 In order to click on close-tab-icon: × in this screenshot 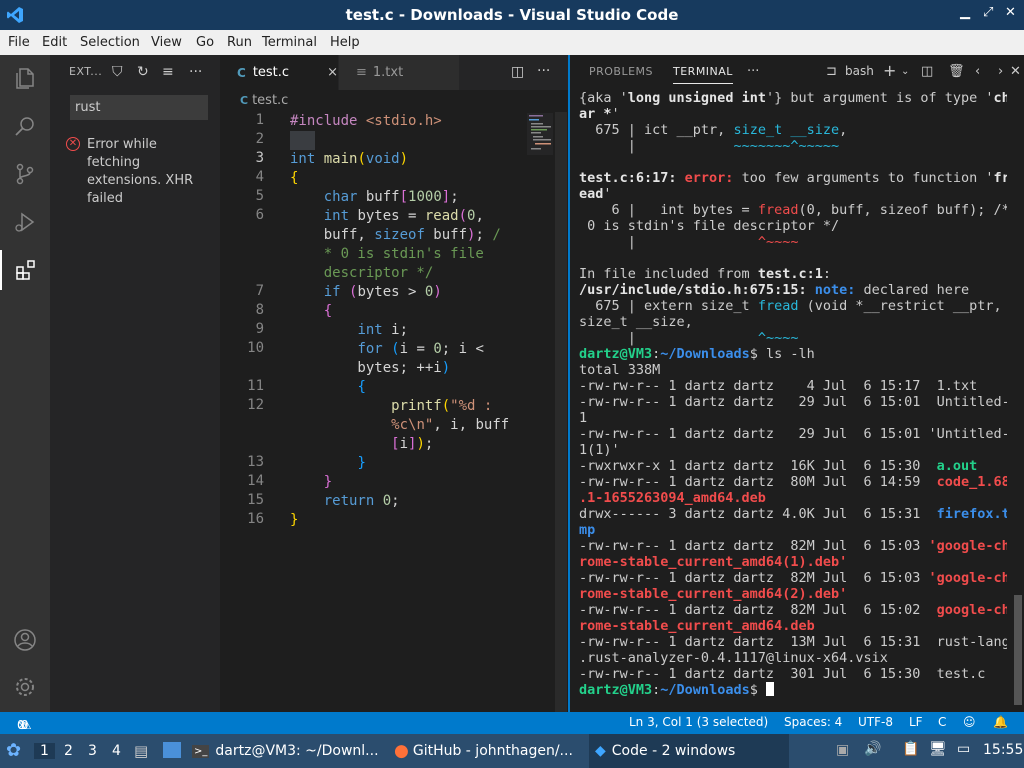, I will do `click(332, 72)`.